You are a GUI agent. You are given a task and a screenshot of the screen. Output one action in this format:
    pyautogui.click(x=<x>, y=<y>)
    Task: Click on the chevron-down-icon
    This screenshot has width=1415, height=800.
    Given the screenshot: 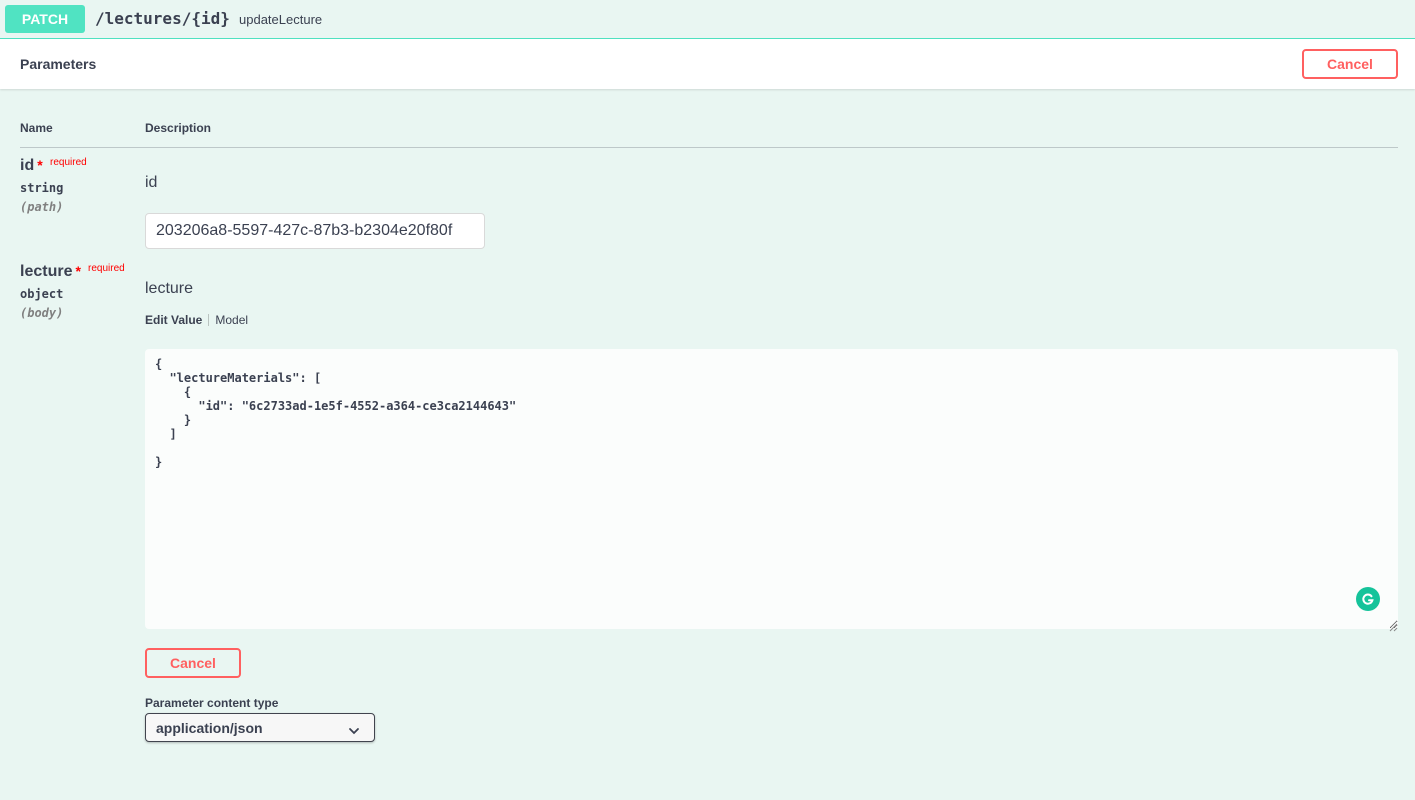 What is the action you would take?
    pyautogui.click(x=354, y=731)
    